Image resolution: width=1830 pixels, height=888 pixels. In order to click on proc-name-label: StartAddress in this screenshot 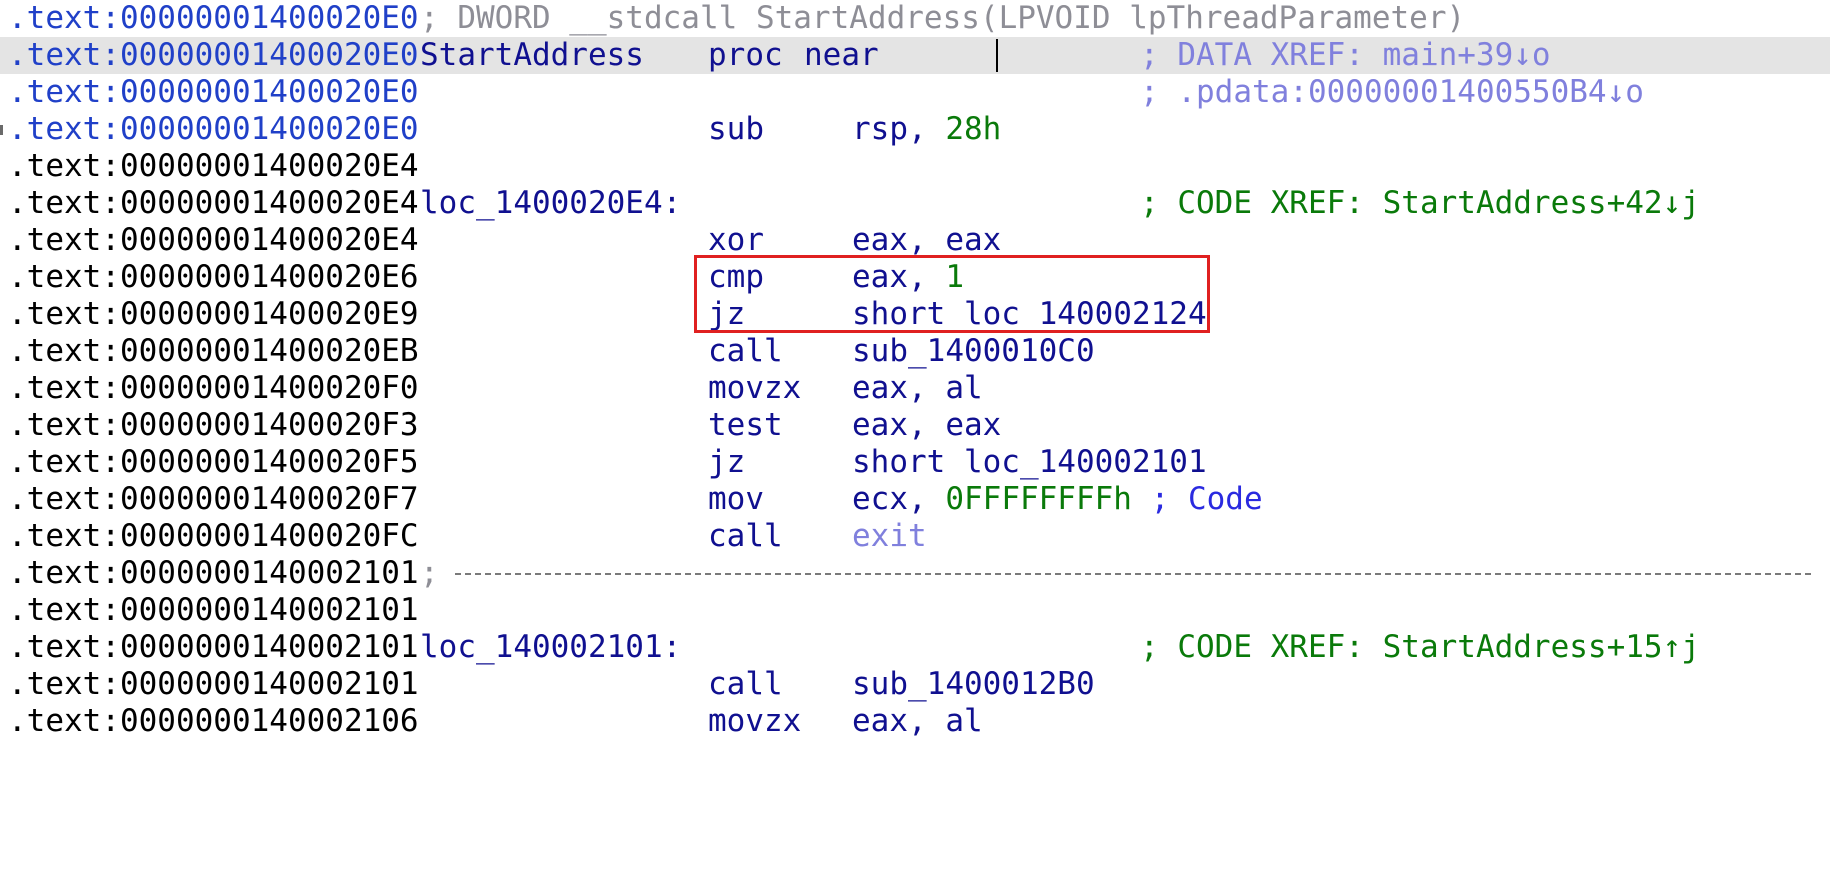, I will do `click(532, 55)`.